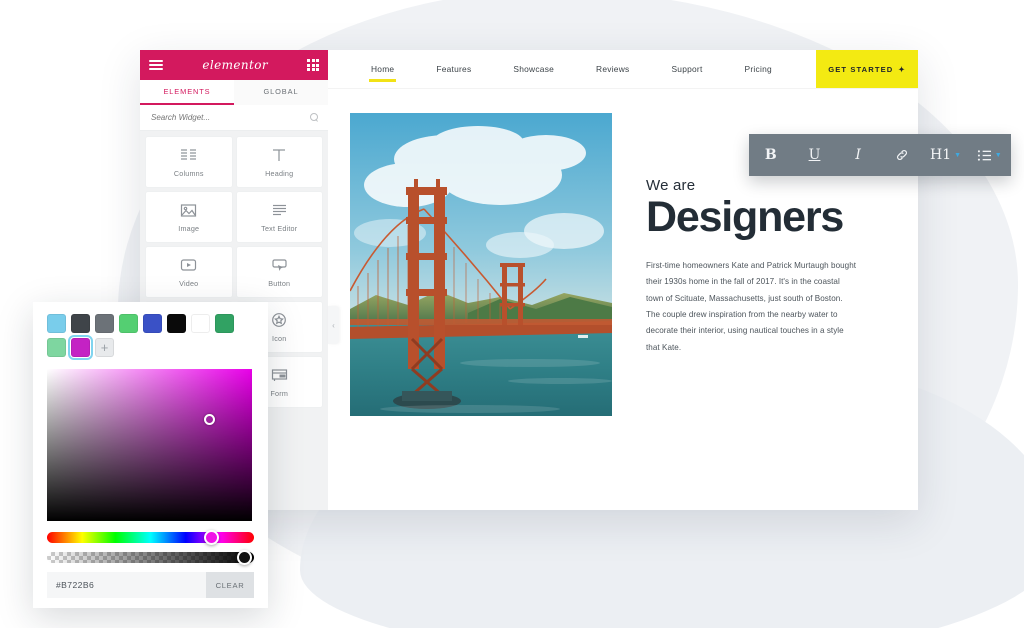 The height and width of the screenshot is (628, 1024). Describe the element at coordinates (279, 393) in the screenshot. I see `widget-label: Form` at that location.